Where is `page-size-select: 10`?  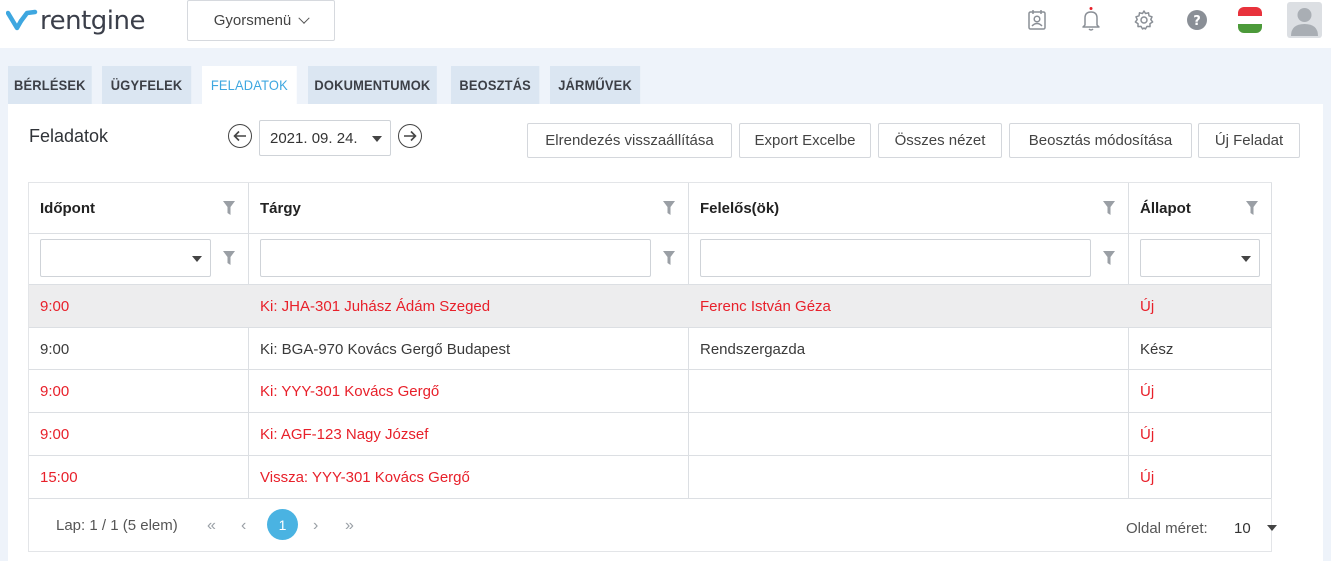
page-size-select: 10 is located at coordinates (1255, 528).